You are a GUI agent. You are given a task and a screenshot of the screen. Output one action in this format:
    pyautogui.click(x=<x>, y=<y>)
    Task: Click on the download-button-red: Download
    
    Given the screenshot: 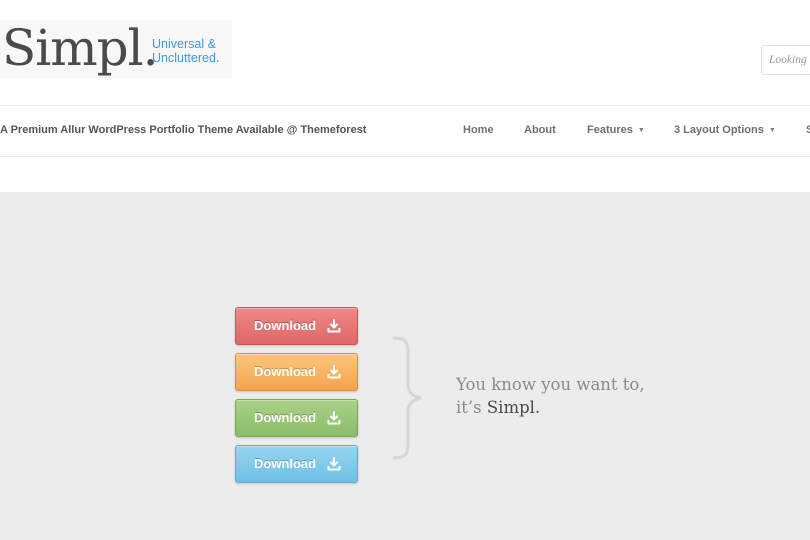 What is the action you would take?
    pyautogui.click(x=296, y=326)
    